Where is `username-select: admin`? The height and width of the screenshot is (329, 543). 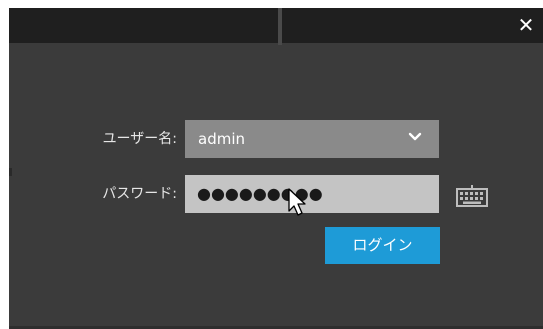 username-select: admin is located at coordinates (312, 139).